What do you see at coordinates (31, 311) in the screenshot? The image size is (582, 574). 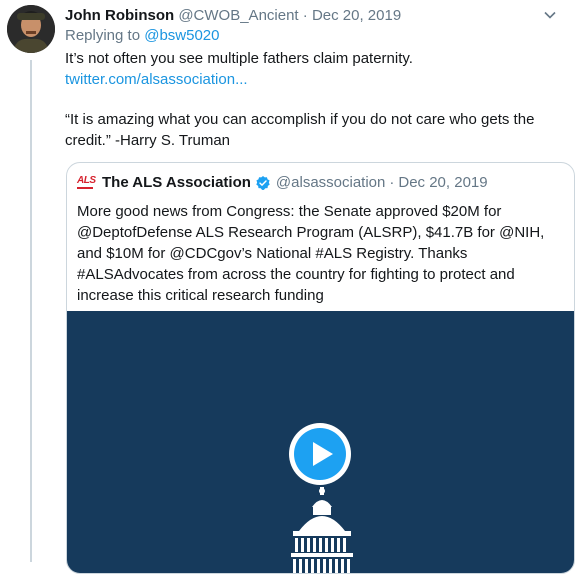 I see `thread-line` at bounding box center [31, 311].